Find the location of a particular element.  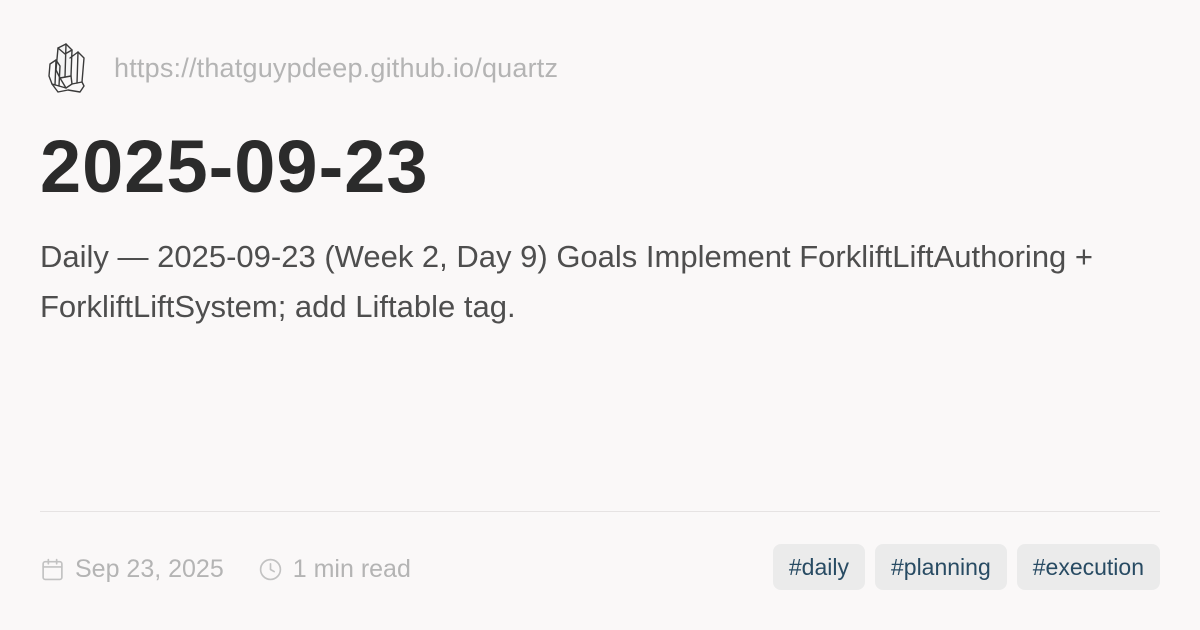

tag-list: #daily #planning #execution is located at coordinates (966, 567).